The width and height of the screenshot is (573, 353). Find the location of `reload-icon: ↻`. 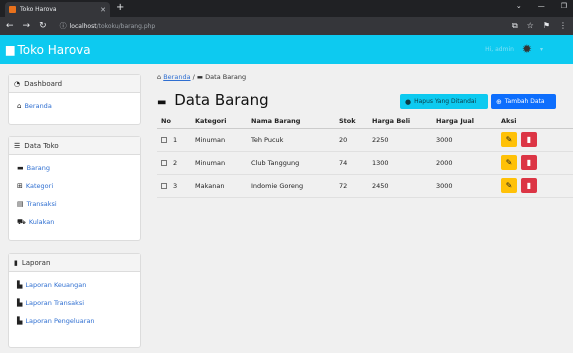

reload-icon: ↻ is located at coordinates (43, 26).